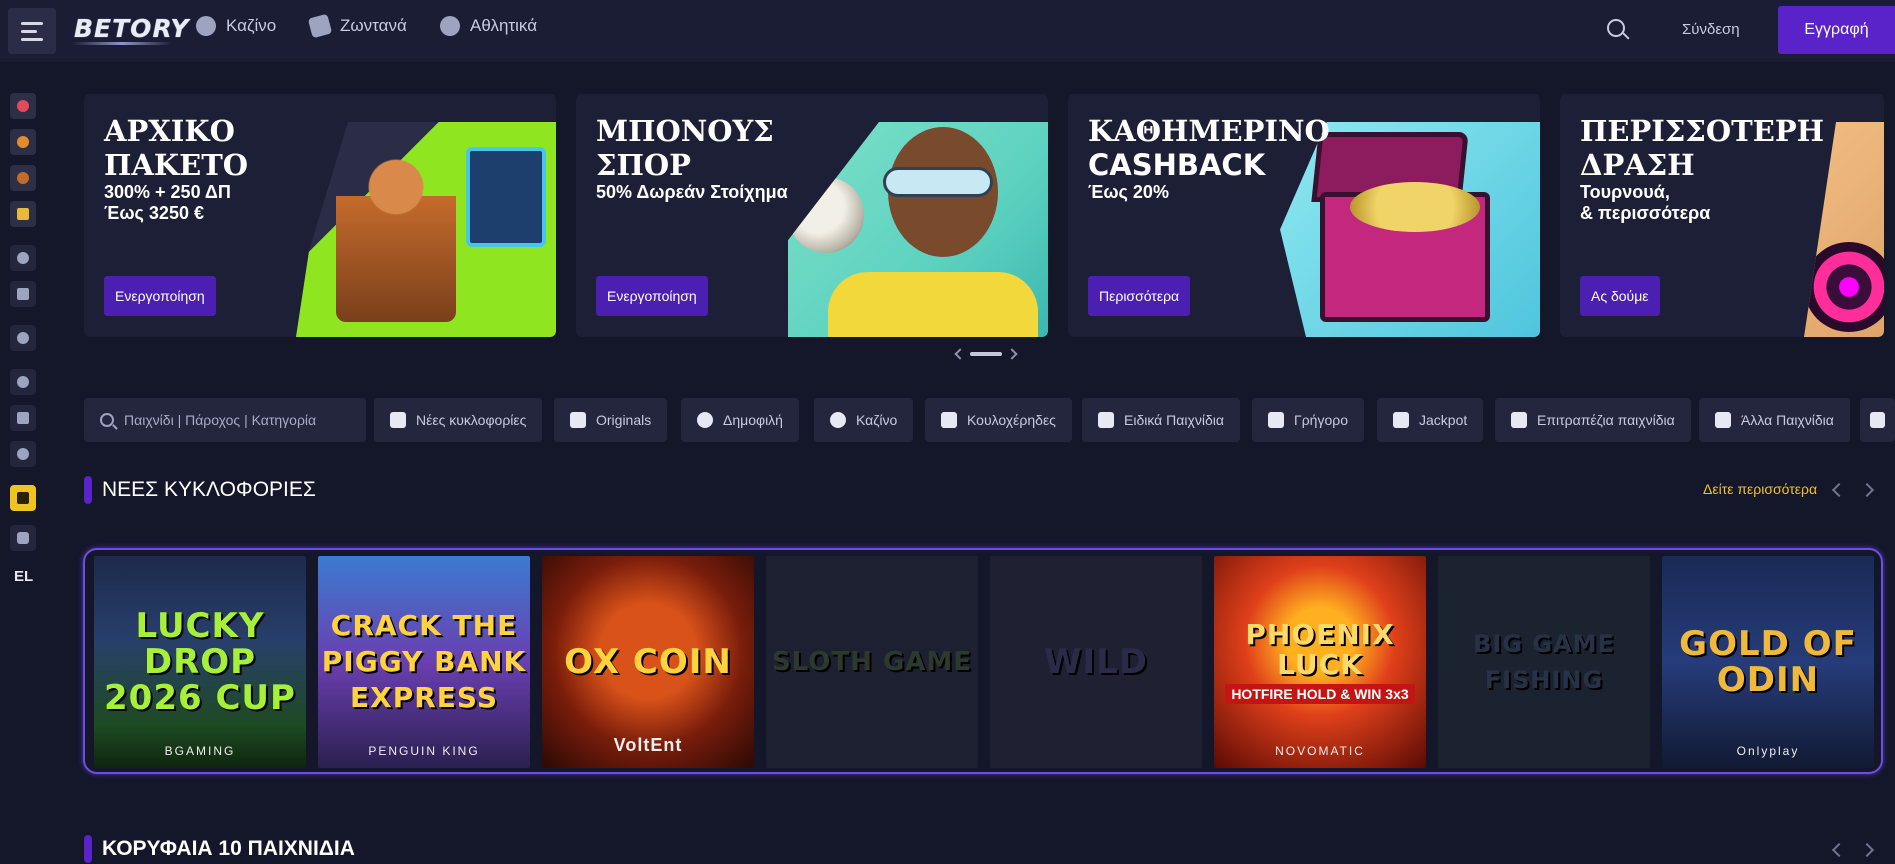 This screenshot has height=864, width=1895. I want to click on cart-icon, so click(1106, 420).